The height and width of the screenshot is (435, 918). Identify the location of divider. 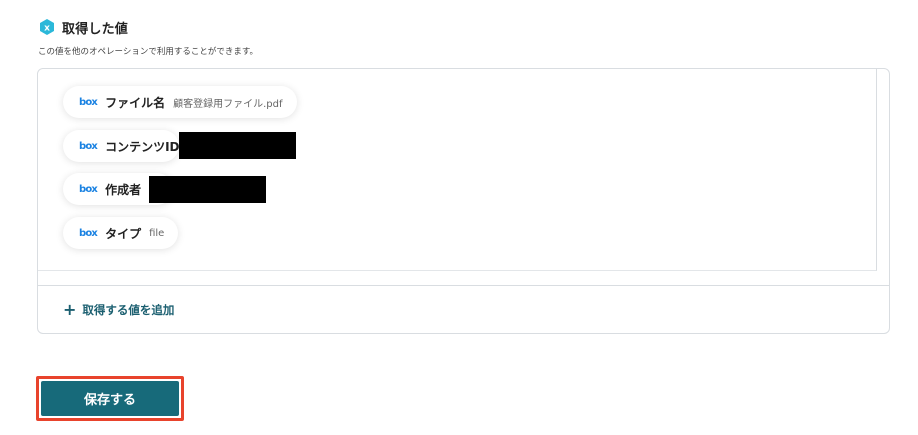
(463, 285).